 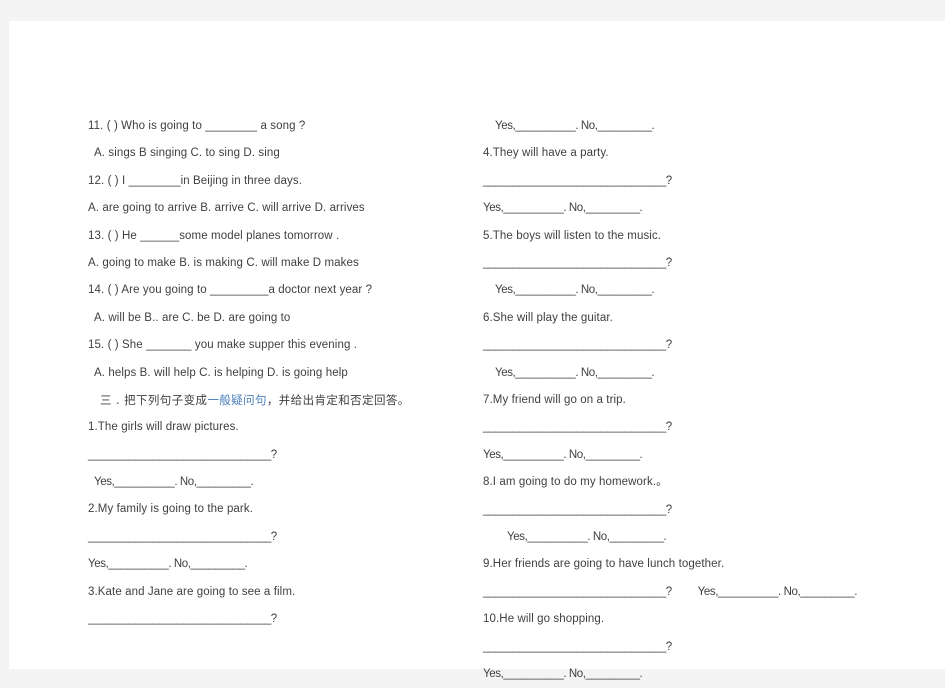 I want to click on exercise-1-sentence: 1.The girls will draw pictures., so click(x=163, y=427).